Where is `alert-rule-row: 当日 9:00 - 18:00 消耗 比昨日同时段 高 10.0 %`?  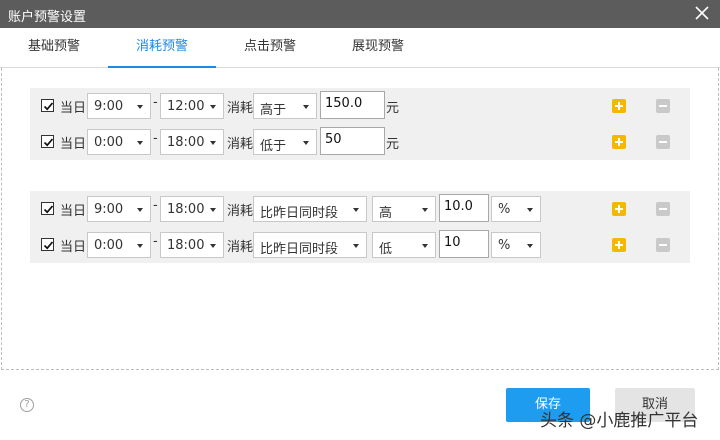 alert-rule-row: 当日 9:00 - 18:00 消耗 比昨日同时段 高 10.0 % is located at coordinates (360, 209).